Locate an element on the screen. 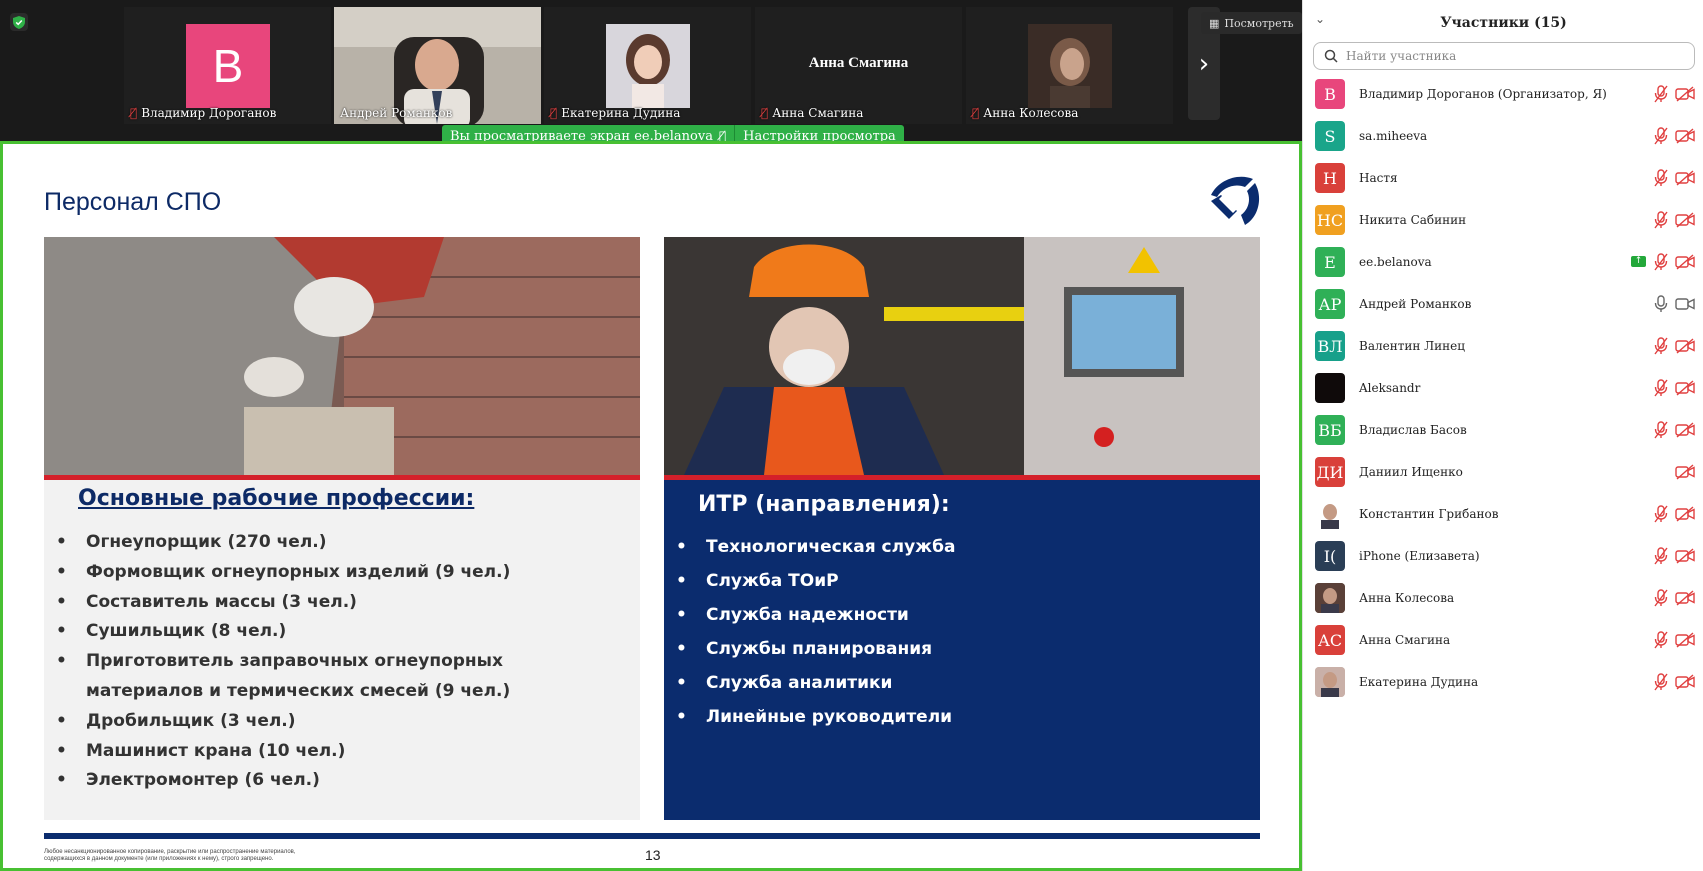 The image size is (1703, 871). participant-row: Eee.belanova ↑ is located at coordinates (1503, 263).